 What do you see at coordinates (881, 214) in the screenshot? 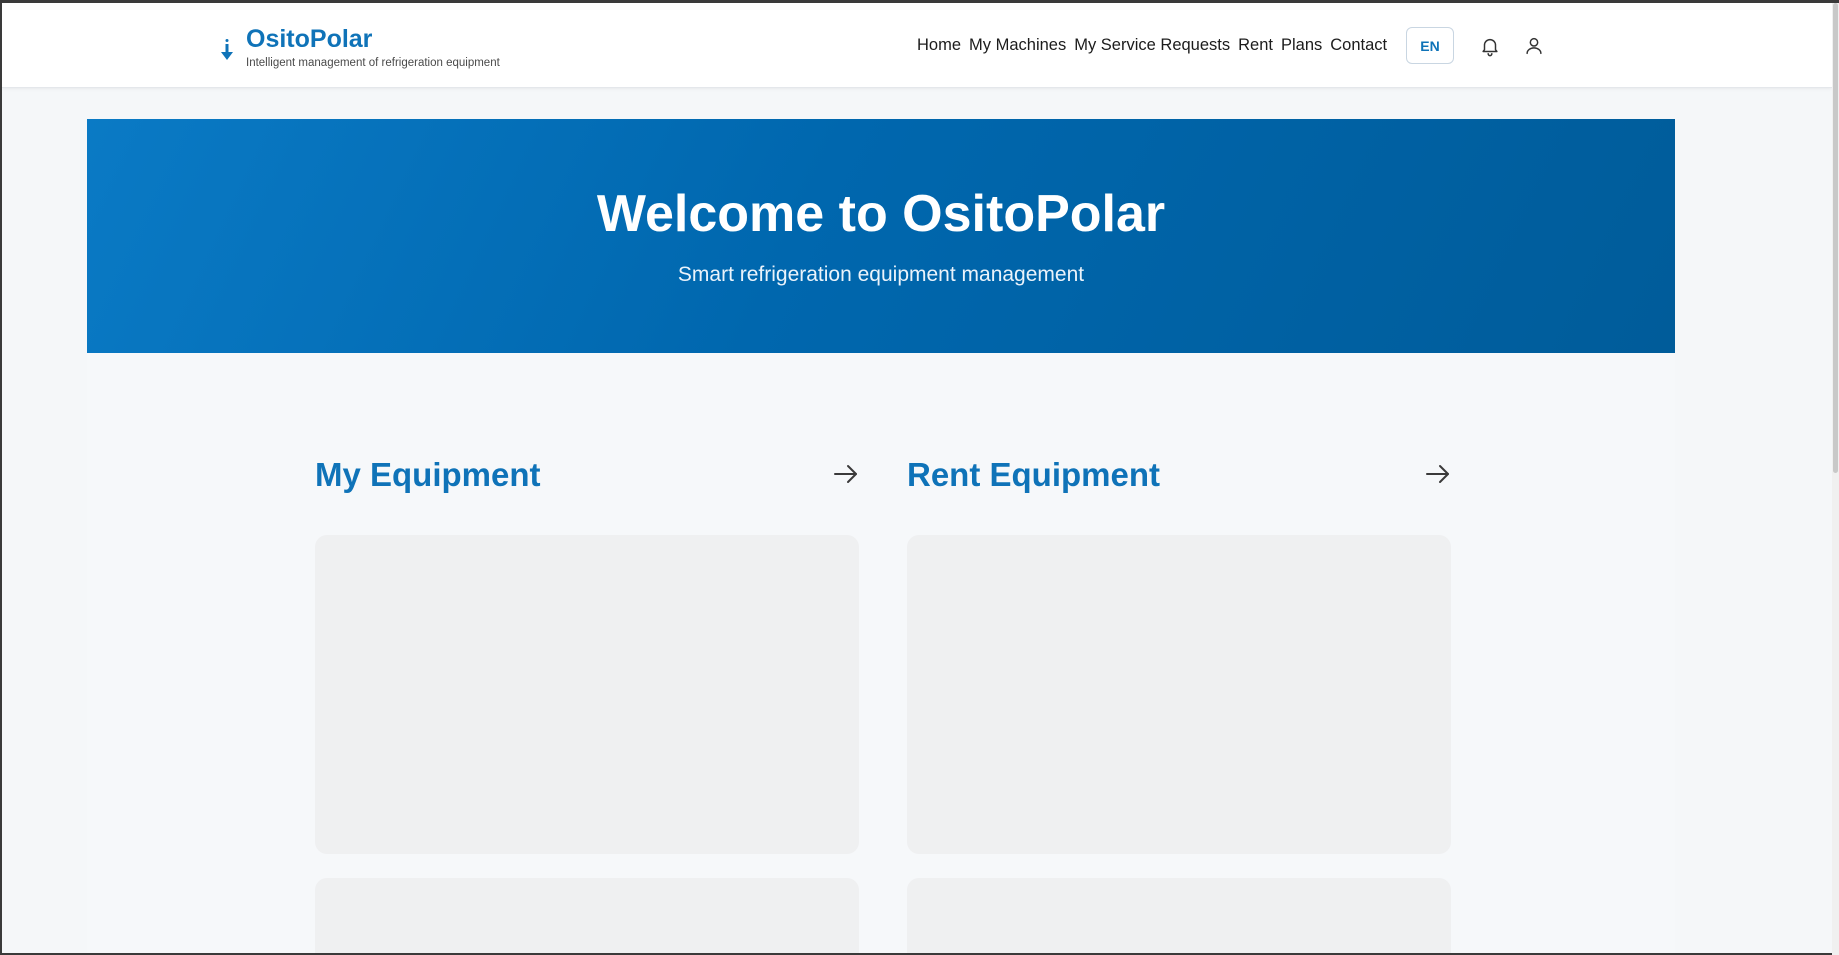
I see `hero-title: Welcome to OsitoPolar` at bounding box center [881, 214].